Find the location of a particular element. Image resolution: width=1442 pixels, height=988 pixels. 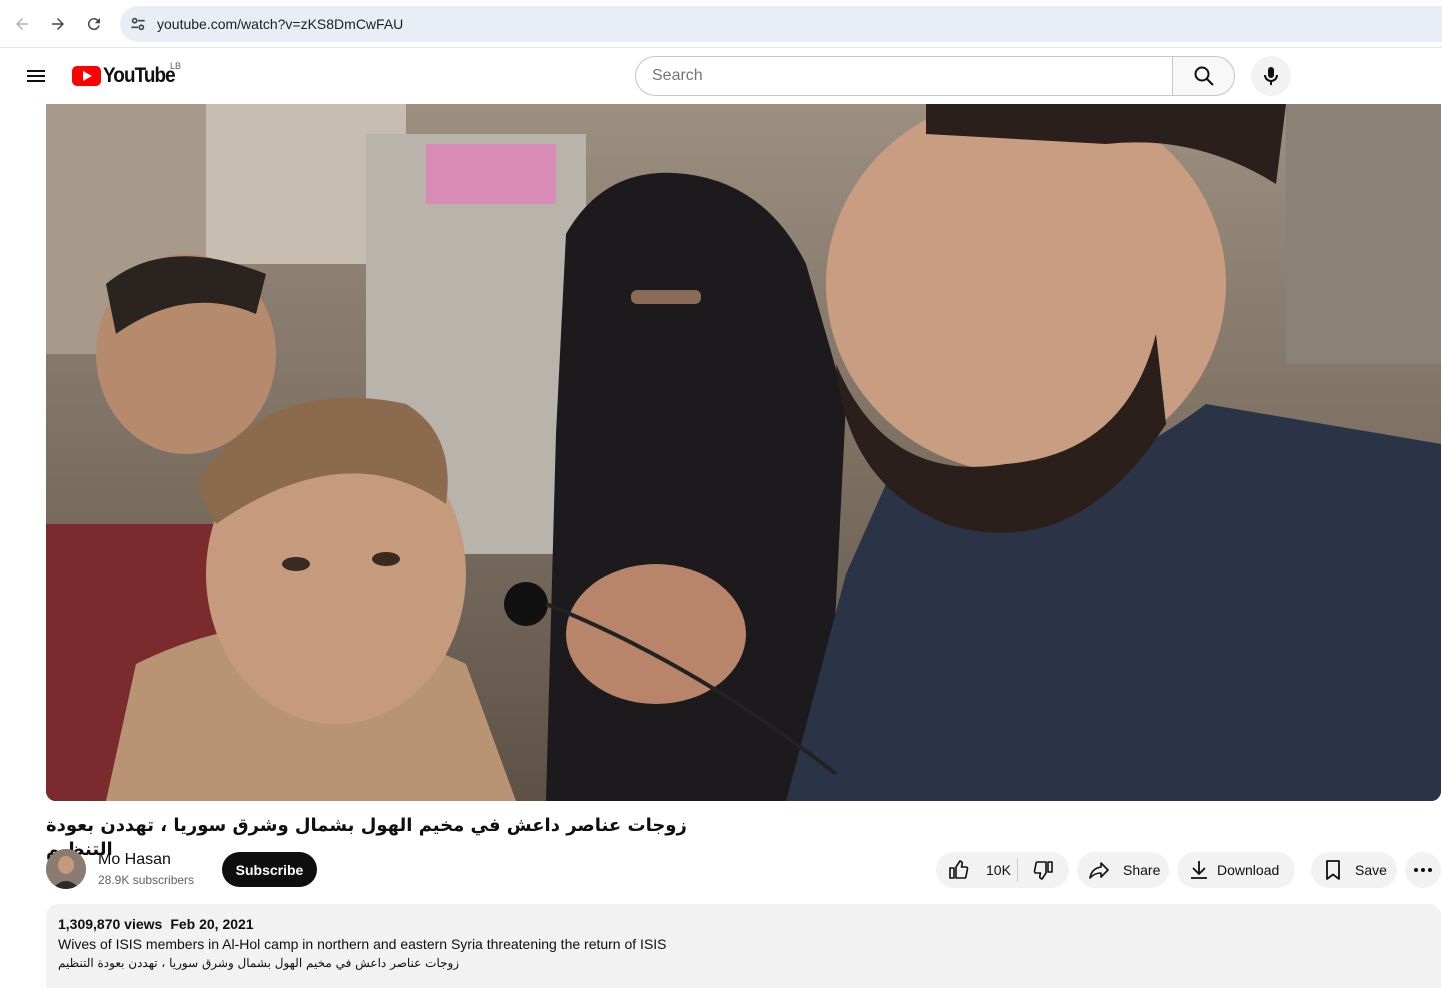

site-info-icon is located at coordinates (138, 24).